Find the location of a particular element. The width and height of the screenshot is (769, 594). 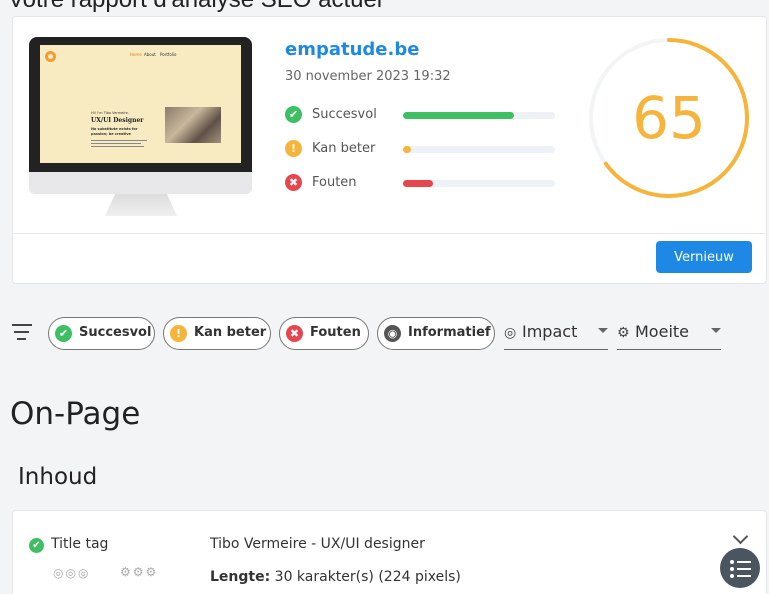

monitor-stand is located at coordinates (141, 205).